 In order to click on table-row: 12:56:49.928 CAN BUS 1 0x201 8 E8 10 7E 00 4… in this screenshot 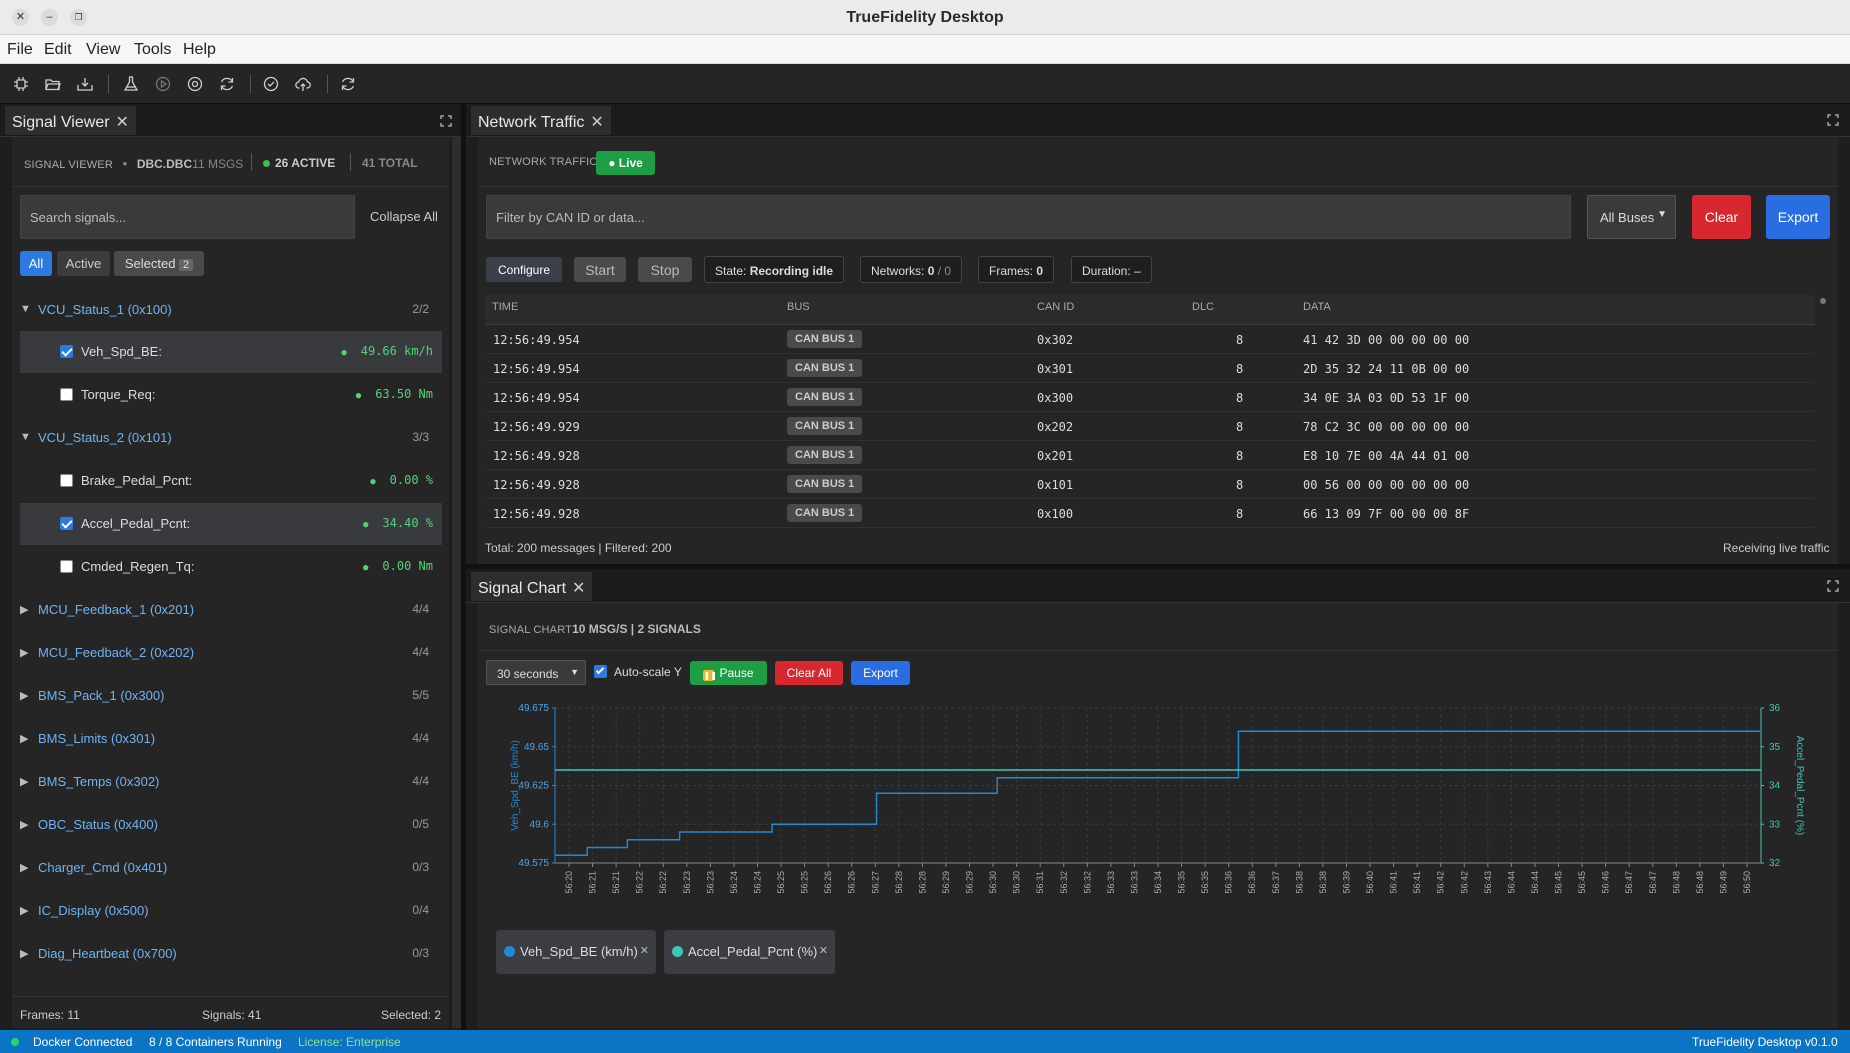, I will do `click(1150, 455)`.